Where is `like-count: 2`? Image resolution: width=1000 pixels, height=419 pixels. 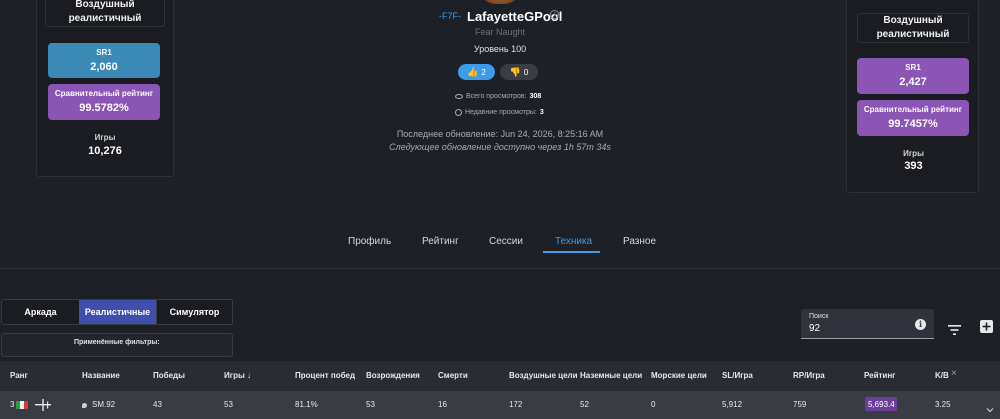 like-count: 2 is located at coordinates (483, 72).